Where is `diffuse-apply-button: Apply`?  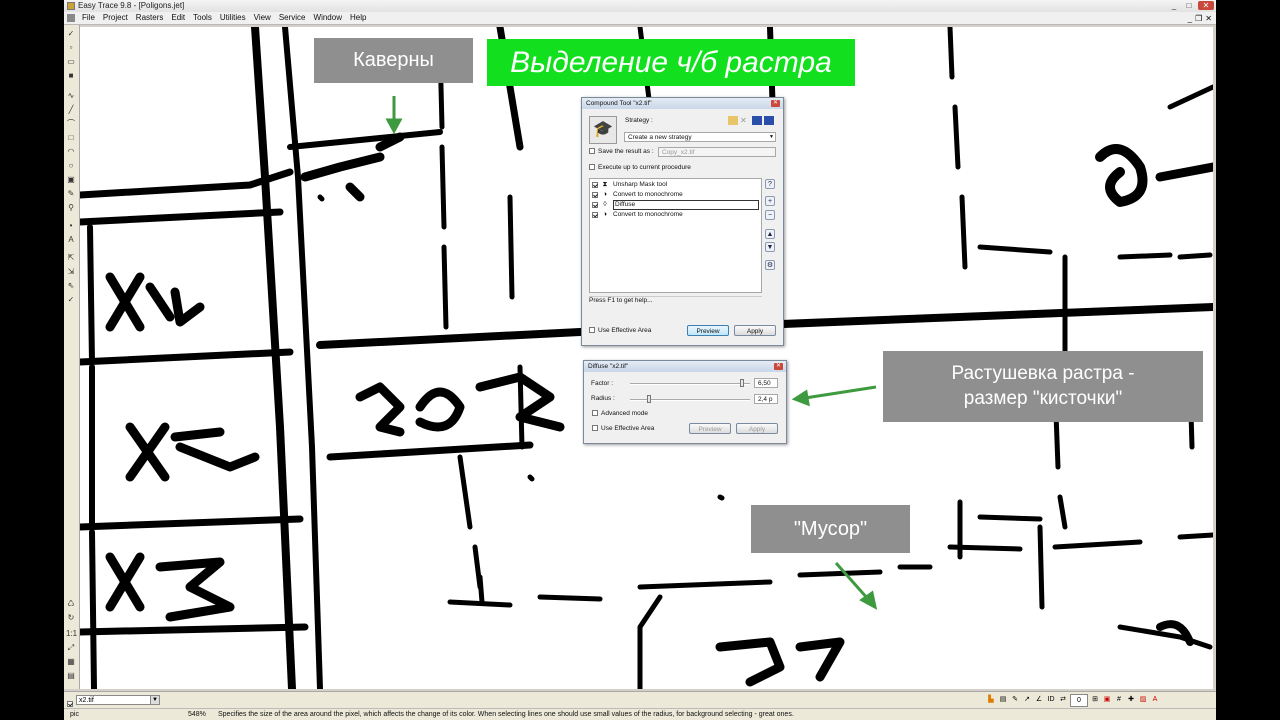
diffuse-apply-button: Apply is located at coordinates (757, 428).